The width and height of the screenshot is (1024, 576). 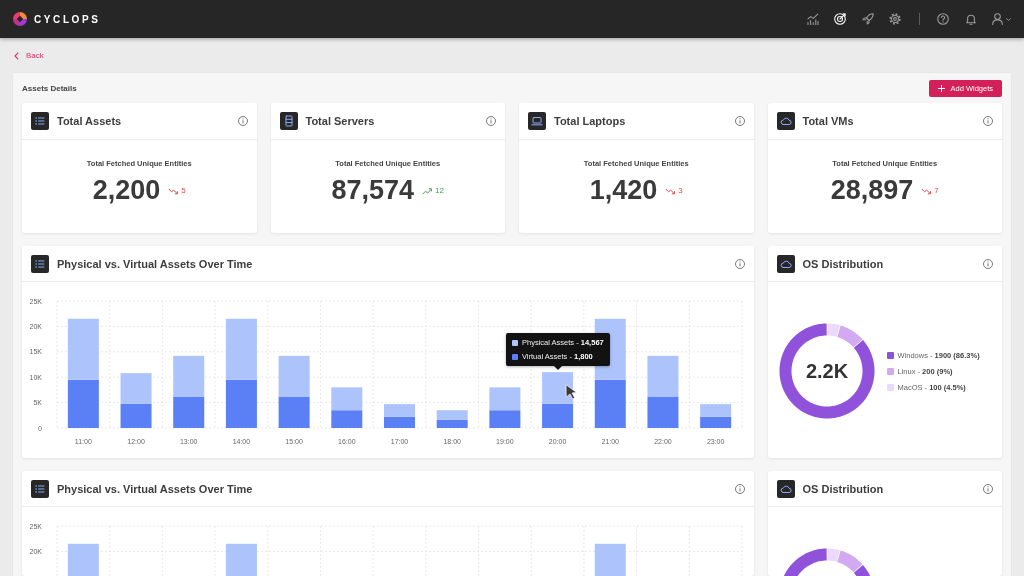 I want to click on trend-value: 7, so click(x=936, y=191).